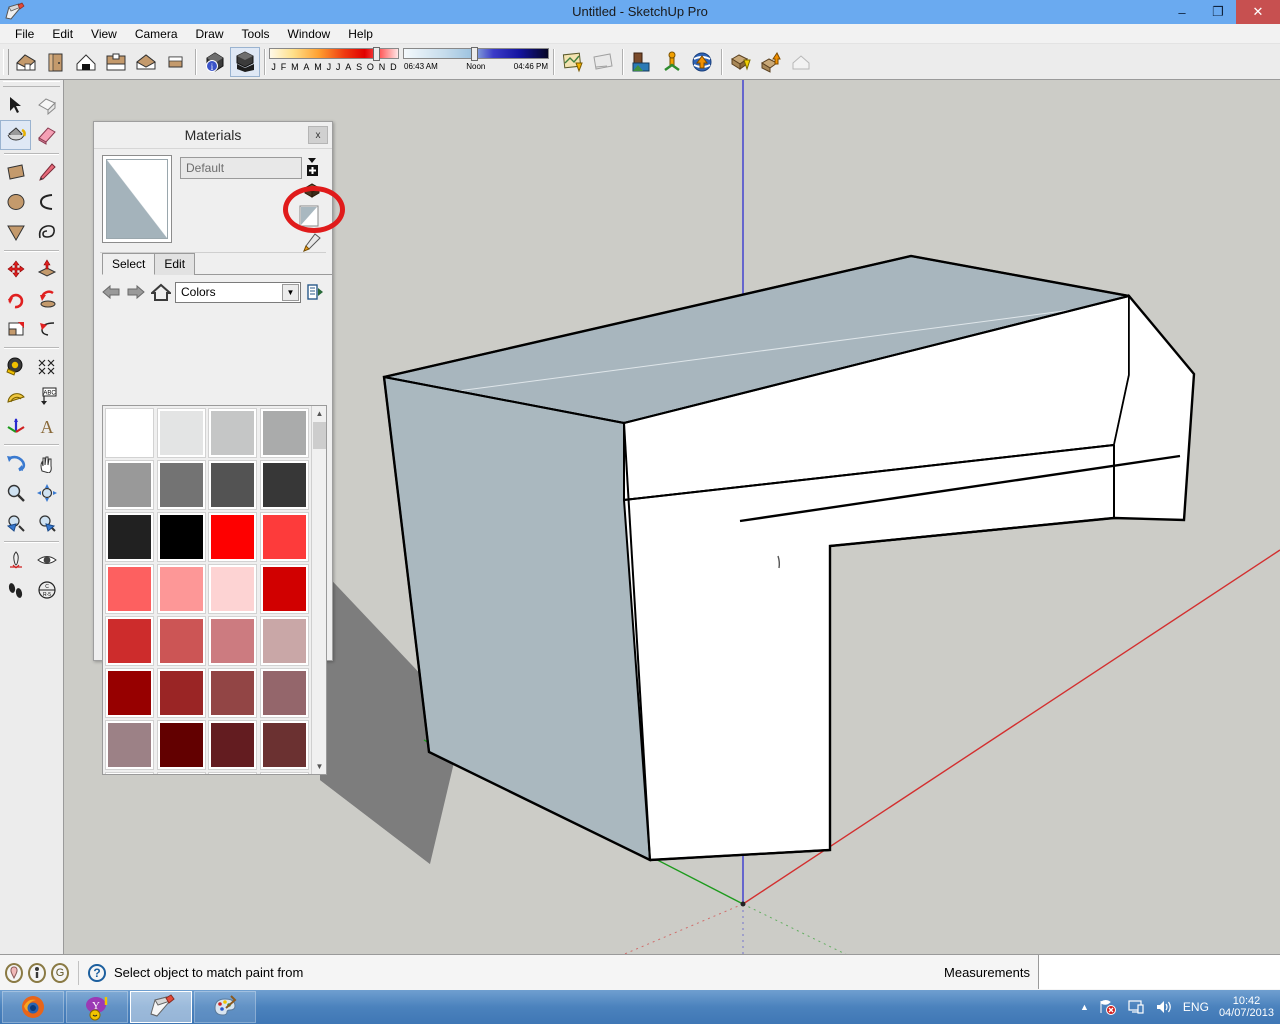 The height and width of the screenshot is (1024, 1280). I want to click on entity-info-icon: i, so click(215, 62).